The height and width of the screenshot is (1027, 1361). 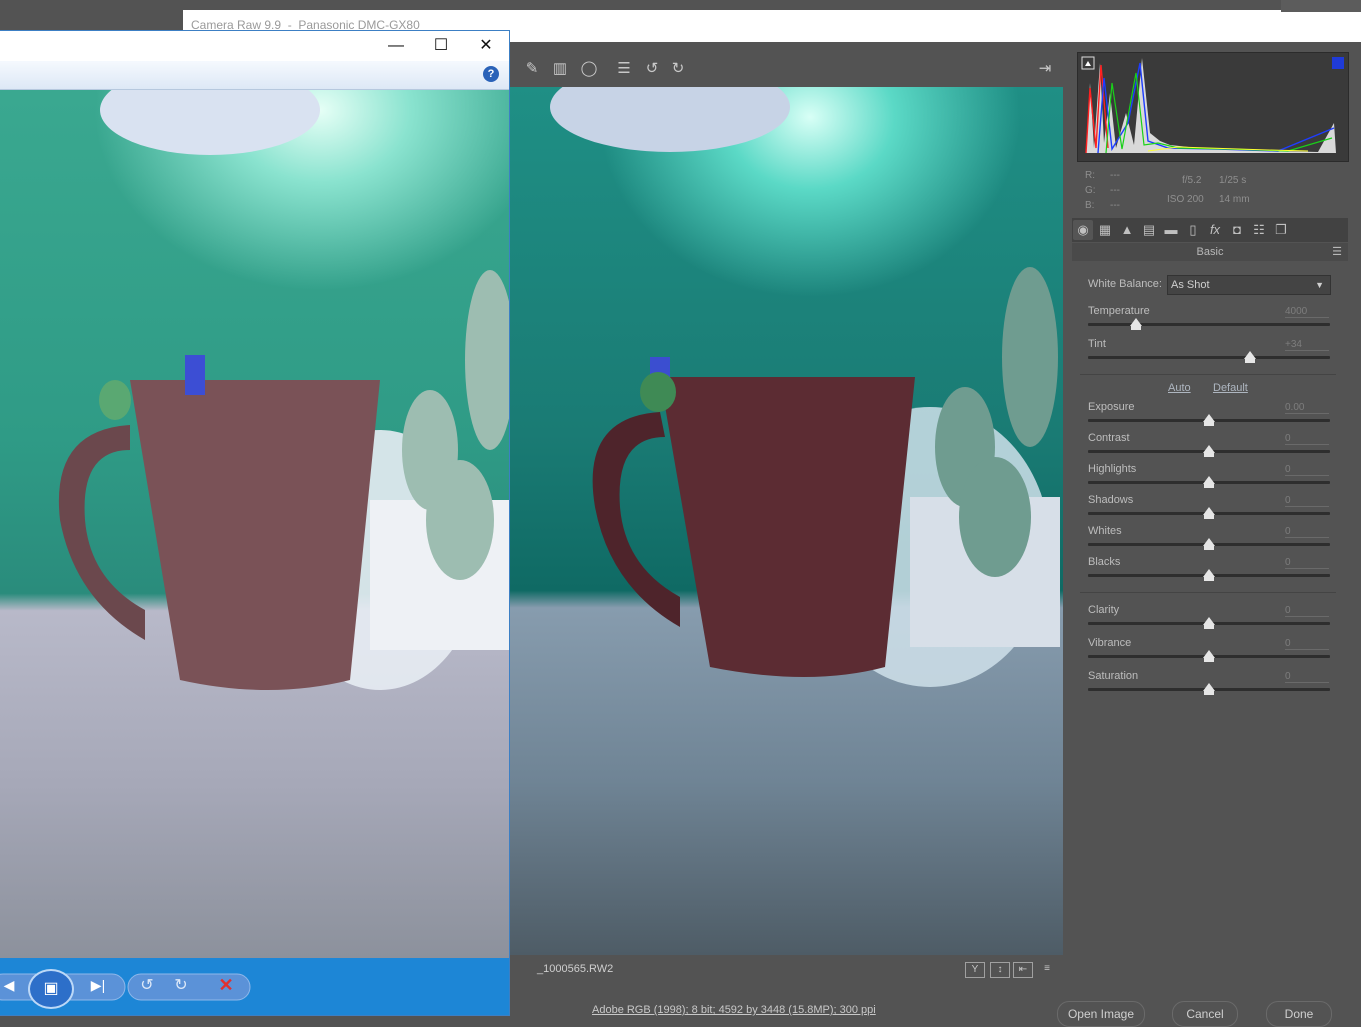 What do you see at coordinates (1209, 324) in the screenshot?
I see `temperature-slider-track` at bounding box center [1209, 324].